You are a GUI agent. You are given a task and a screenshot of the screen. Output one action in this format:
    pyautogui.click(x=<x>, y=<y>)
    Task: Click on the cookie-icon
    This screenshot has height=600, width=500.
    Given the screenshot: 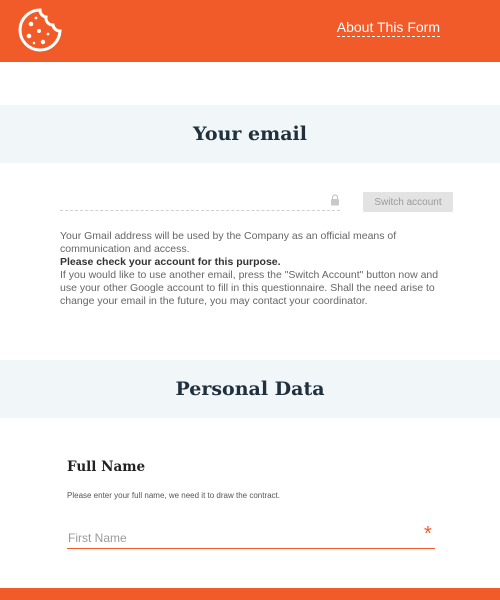 What is the action you would take?
    pyautogui.click(x=40, y=30)
    